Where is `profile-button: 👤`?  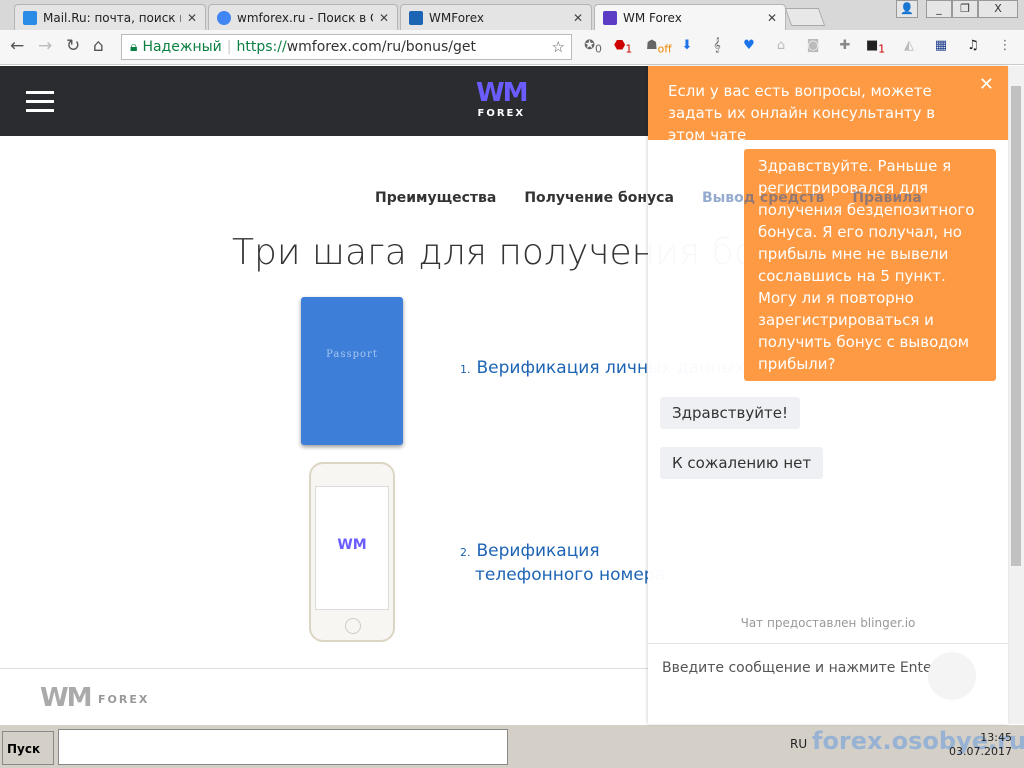 profile-button: 👤 is located at coordinates (907, 9).